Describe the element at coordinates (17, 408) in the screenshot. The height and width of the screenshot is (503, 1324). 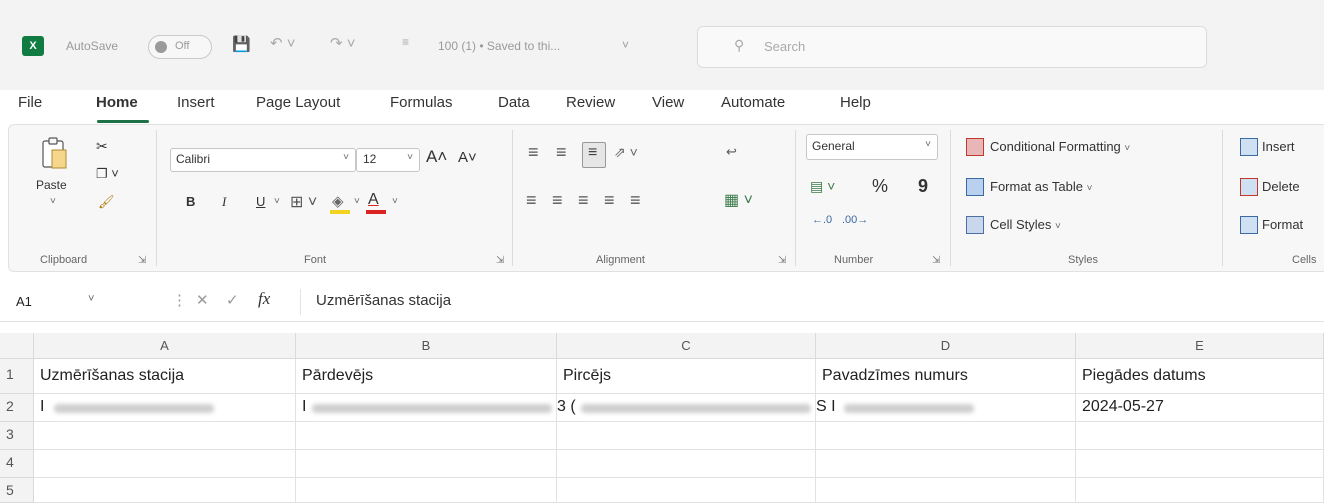
I see `row-header-2: 2` at that location.